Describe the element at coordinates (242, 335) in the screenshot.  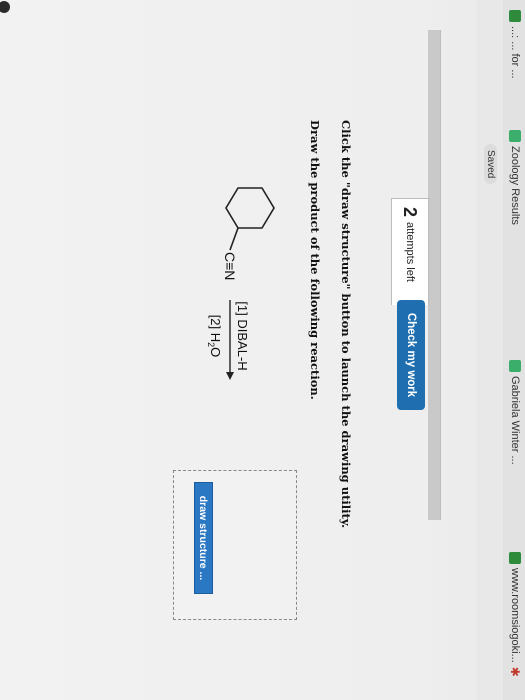
I see `reagent-step-1: [1] DIBAL-H` at that location.